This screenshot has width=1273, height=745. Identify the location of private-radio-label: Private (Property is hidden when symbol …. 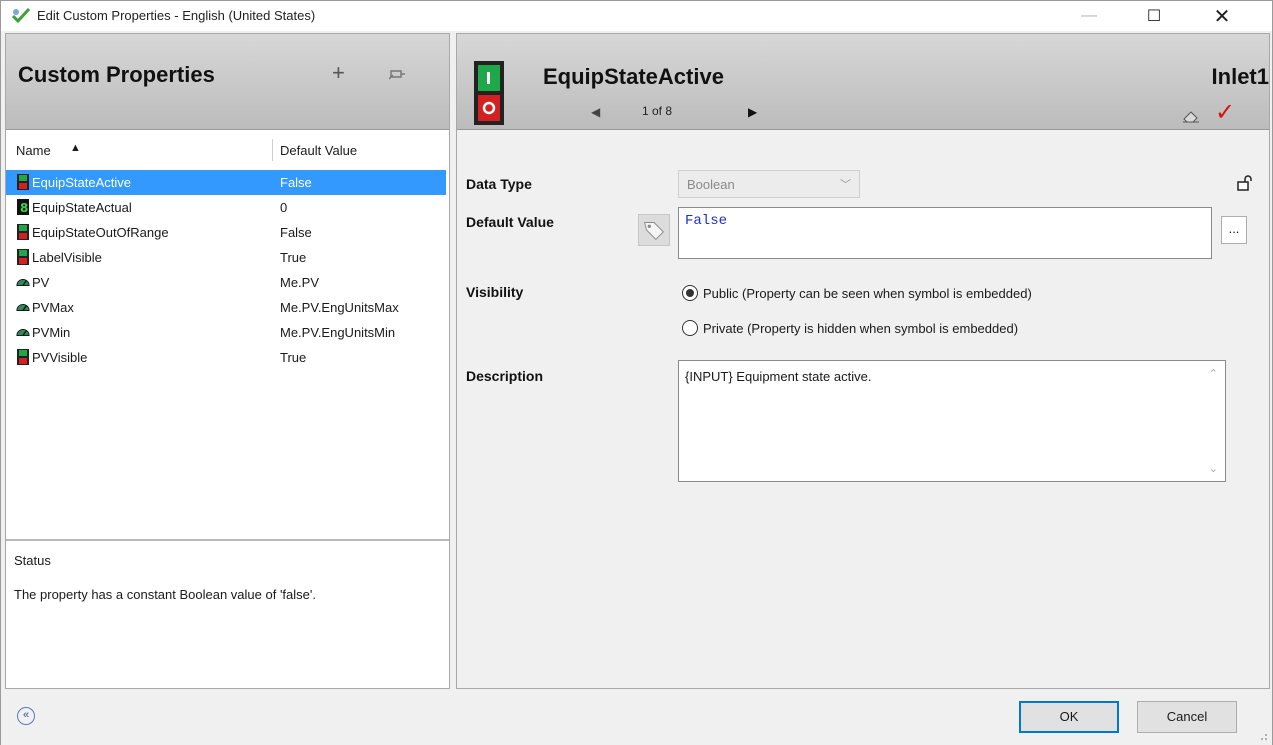
(861, 328).